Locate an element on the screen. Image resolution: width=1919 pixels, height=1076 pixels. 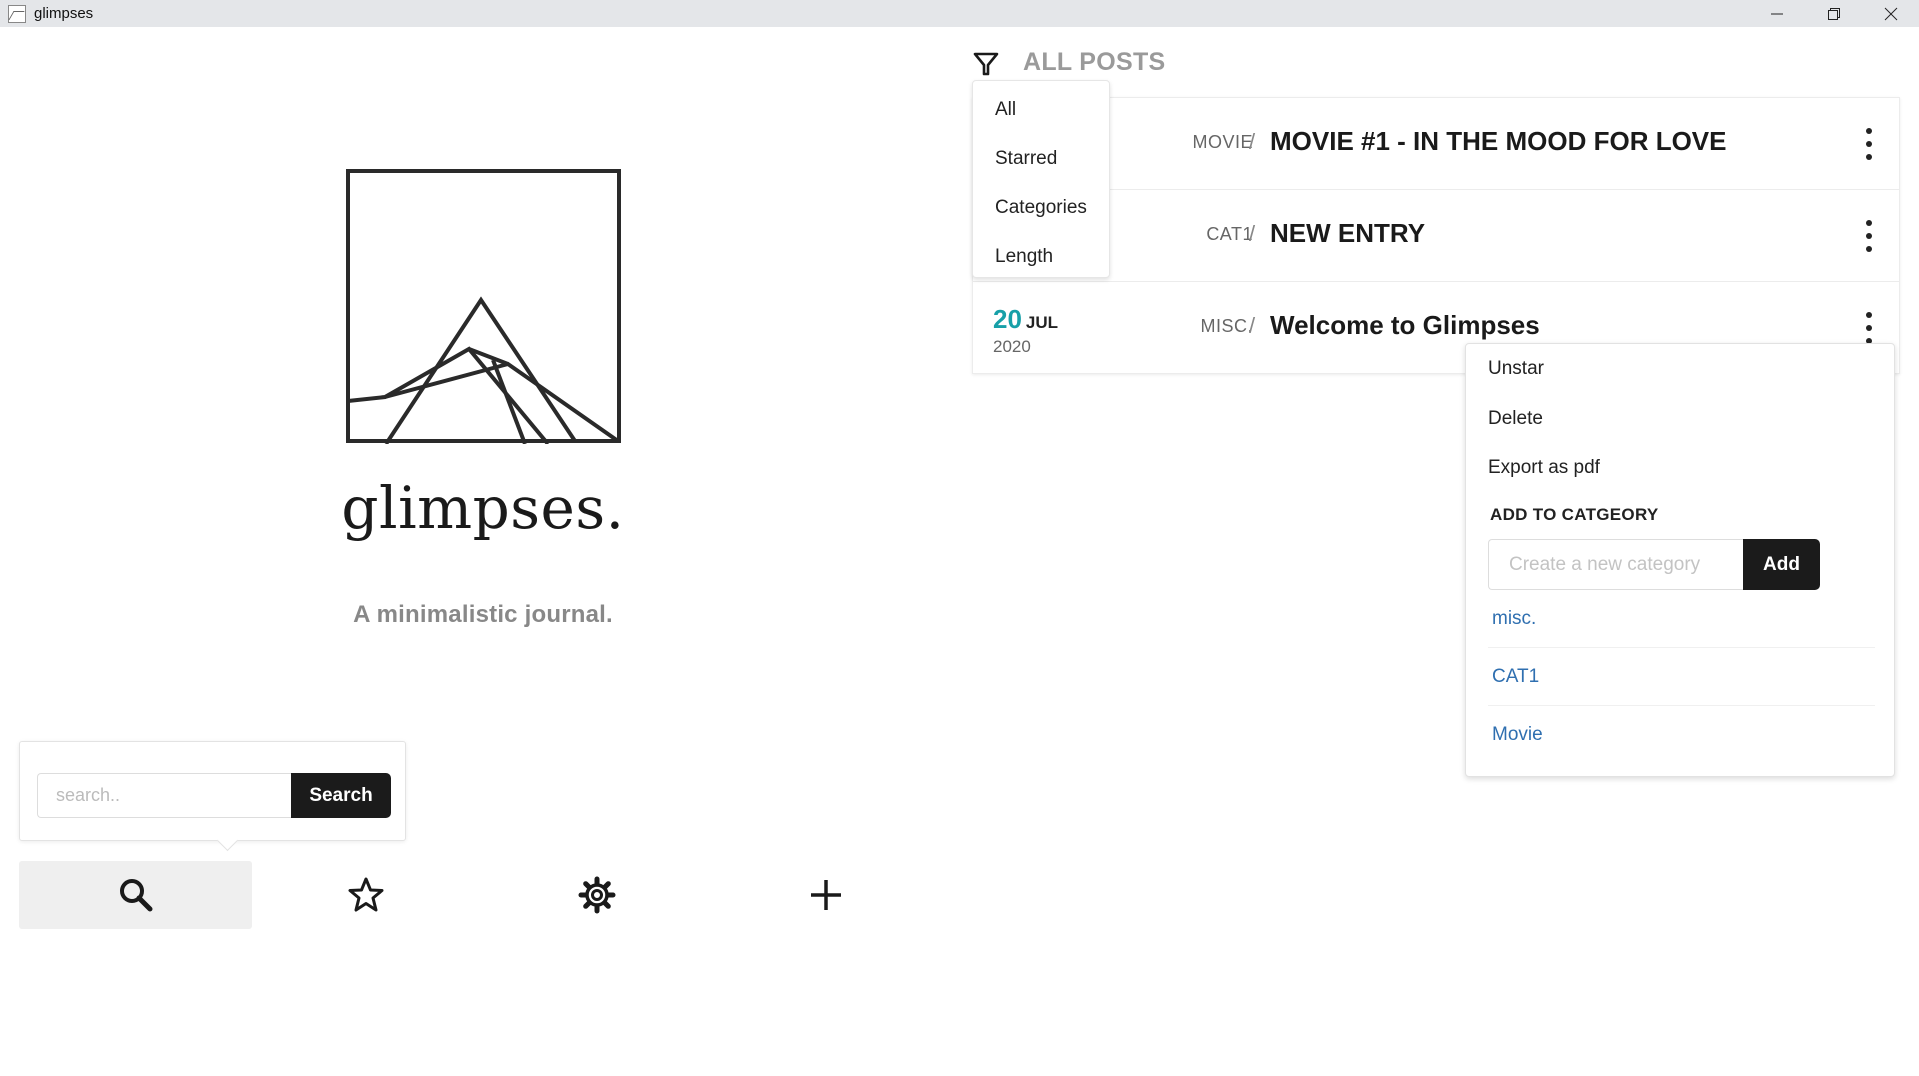
post-date-month: JUL is located at coordinates (1042, 322).